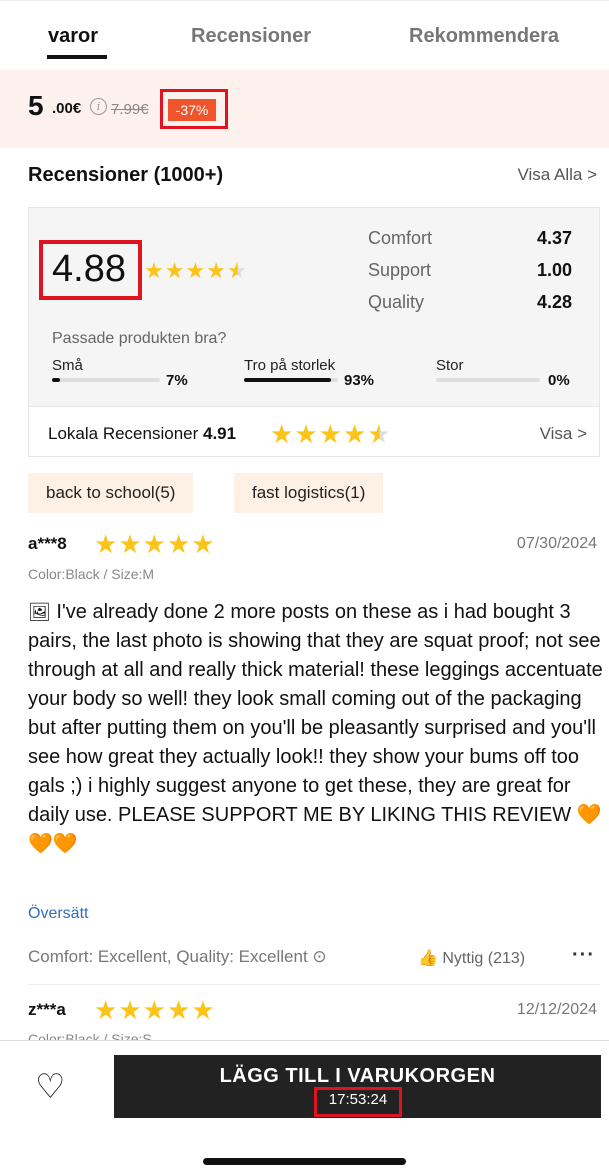 This screenshot has height=1171, width=609. What do you see at coordinates (557, 175) in the screenshot?
I see `see-all-reviews-link: Visa Alla >` at bounding box center [557, 175].